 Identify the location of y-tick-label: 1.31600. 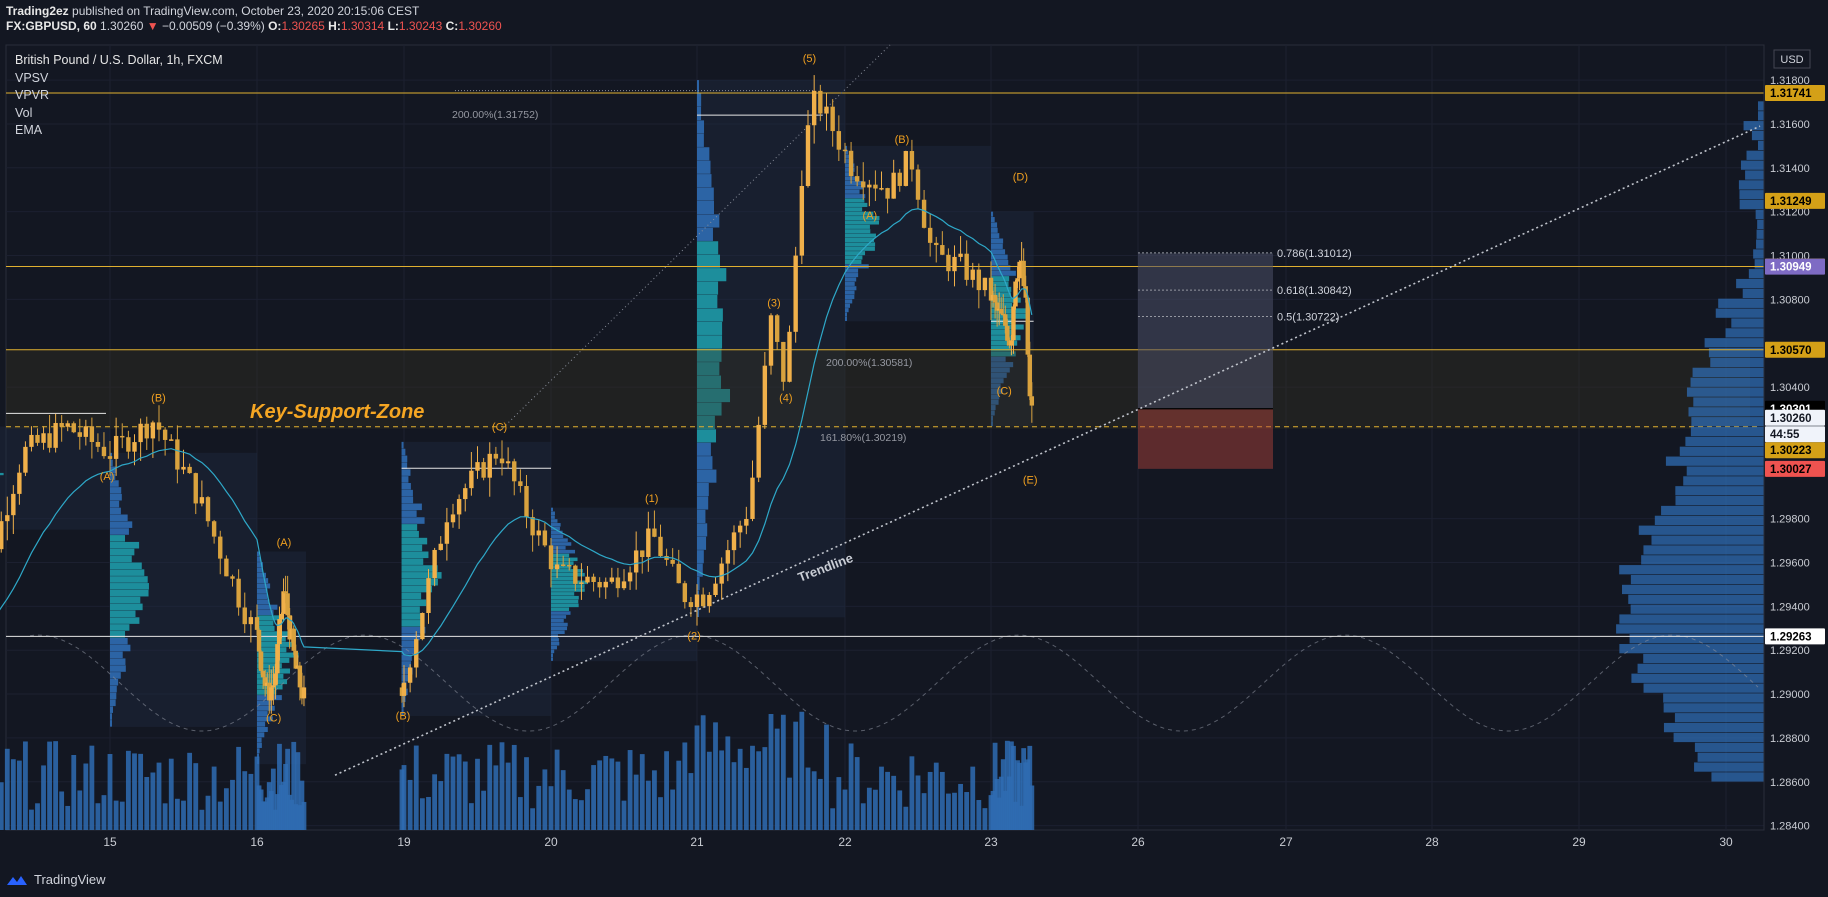
(1790, 125).